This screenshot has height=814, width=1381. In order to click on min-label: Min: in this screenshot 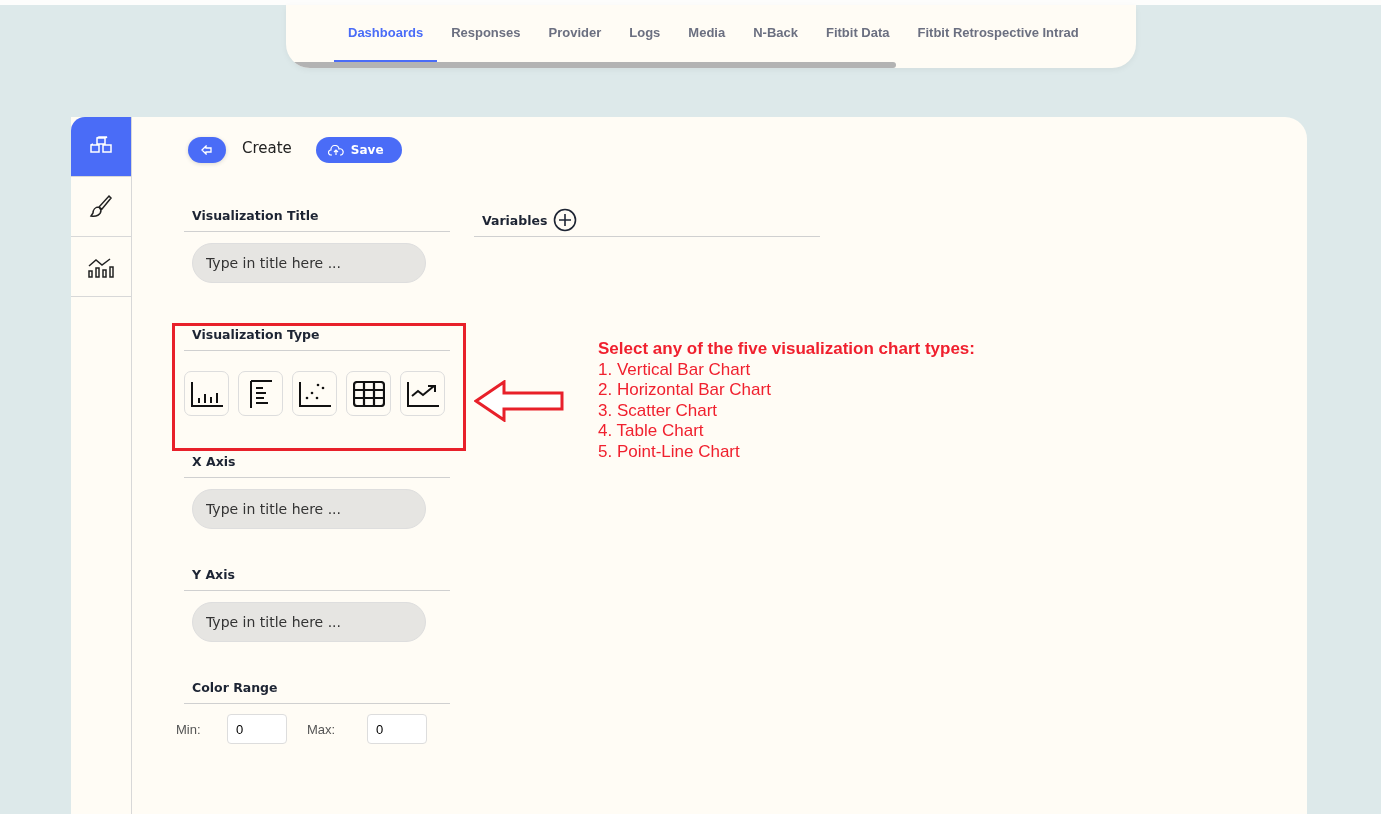, I will do `click(189, 729)`.